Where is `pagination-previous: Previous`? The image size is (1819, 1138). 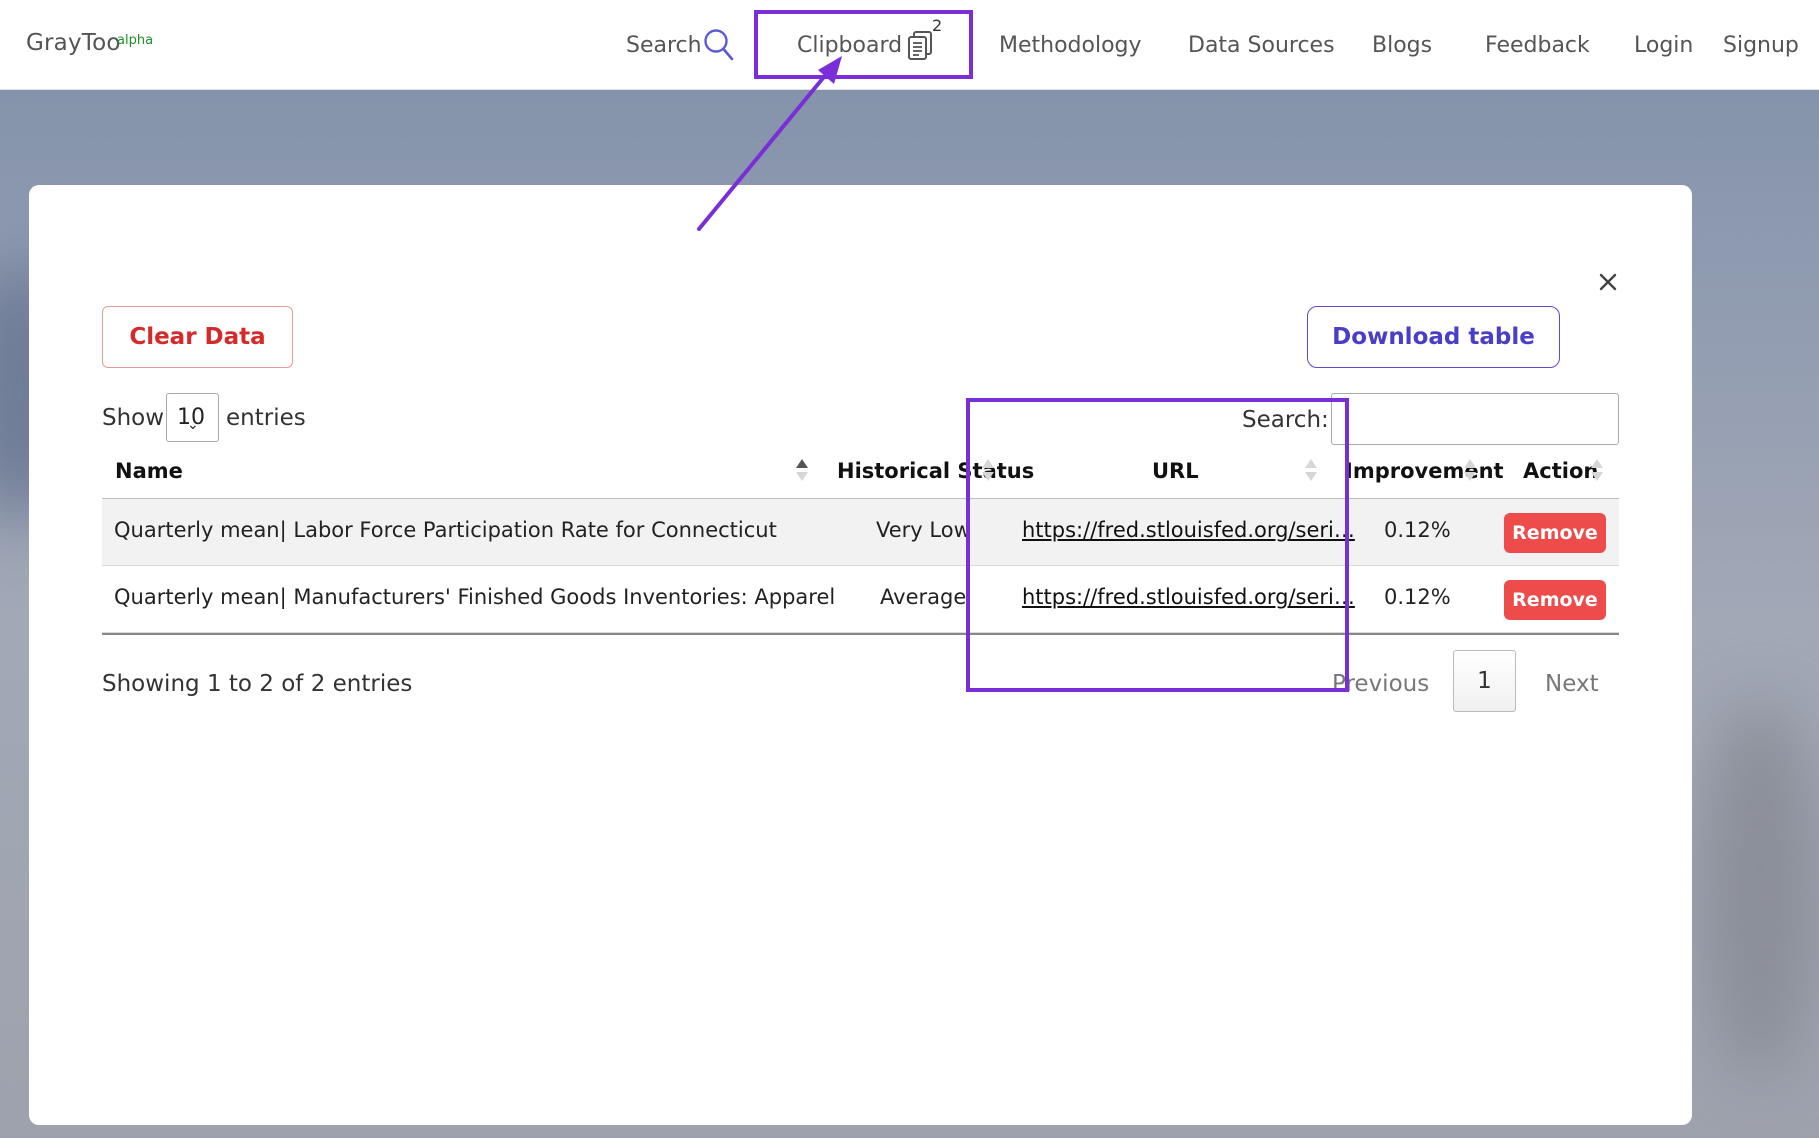 pagination-previous: Previous is located at coordinates (1380, 684).